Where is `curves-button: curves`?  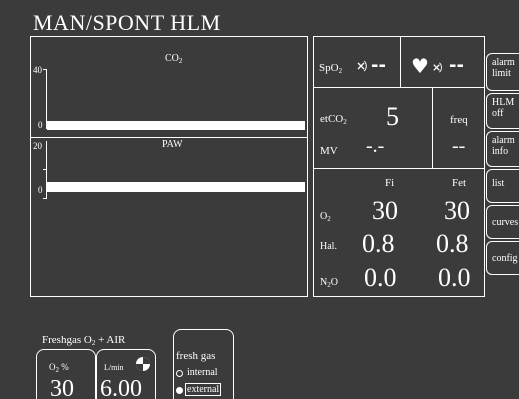
curves-button: curves is located at coordinates (502, 222).